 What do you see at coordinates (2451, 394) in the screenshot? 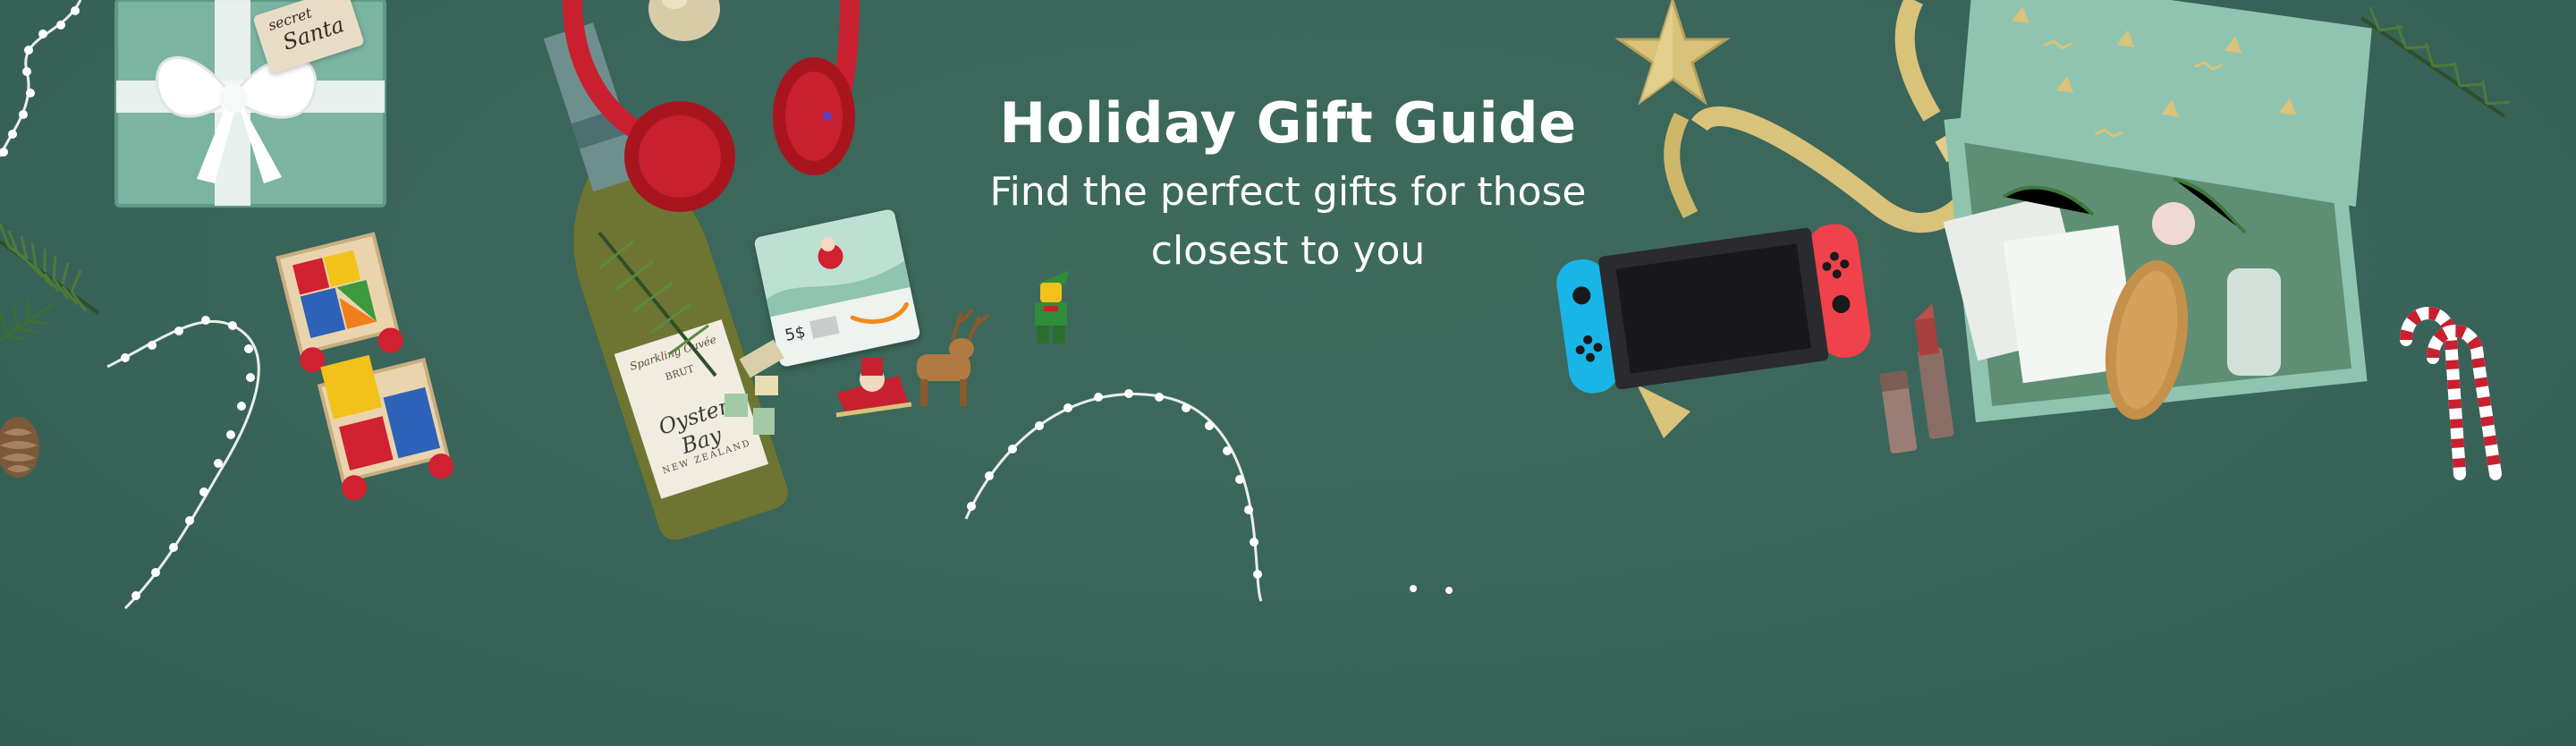
I see `candy-cane-icon` at bounding box center [2451, 394].